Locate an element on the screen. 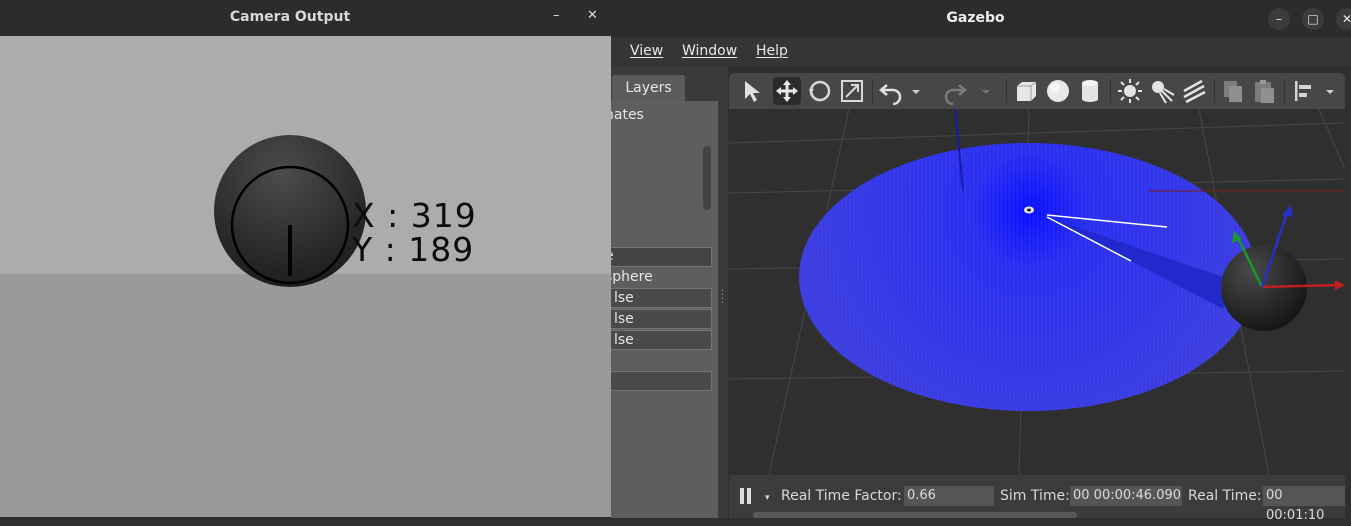 This screenshot has height=526, width=1351. property-row-label: sphere is located at coordinates (629, 277).